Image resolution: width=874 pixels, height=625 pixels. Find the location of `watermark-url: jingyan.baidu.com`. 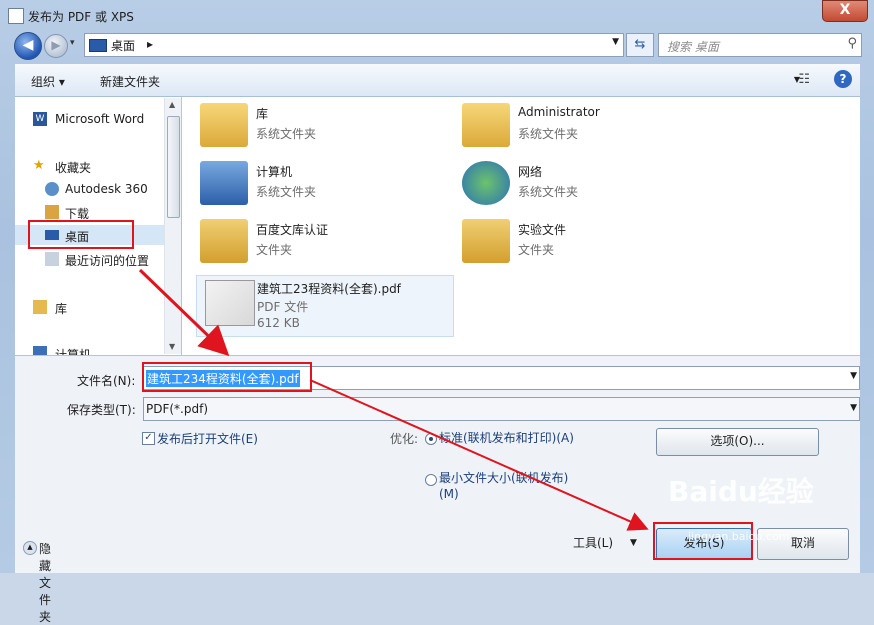

watermark-url: jingyan.baidu.com is located at coordinates (739, 536).